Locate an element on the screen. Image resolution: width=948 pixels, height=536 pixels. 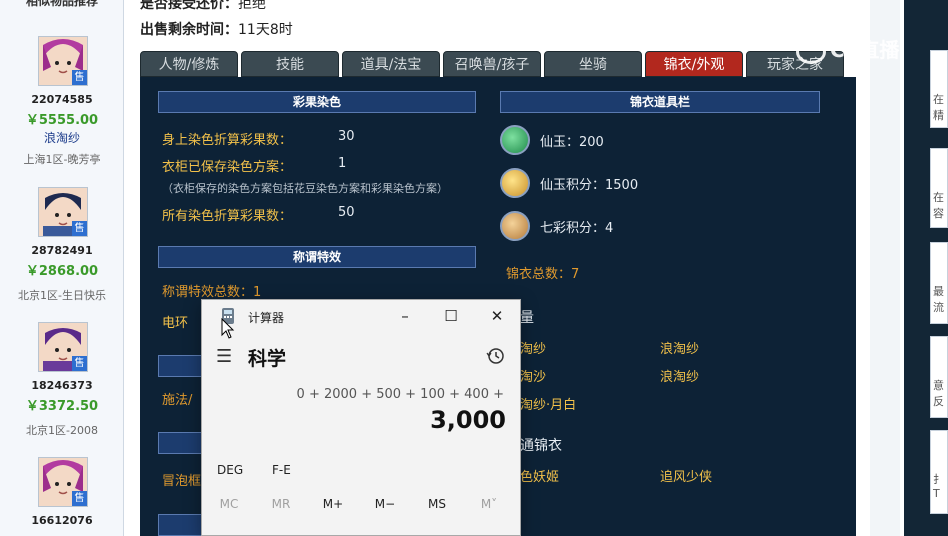
wardrobe-total: 锦衣总数：7 is located at coordinates (543, 274).